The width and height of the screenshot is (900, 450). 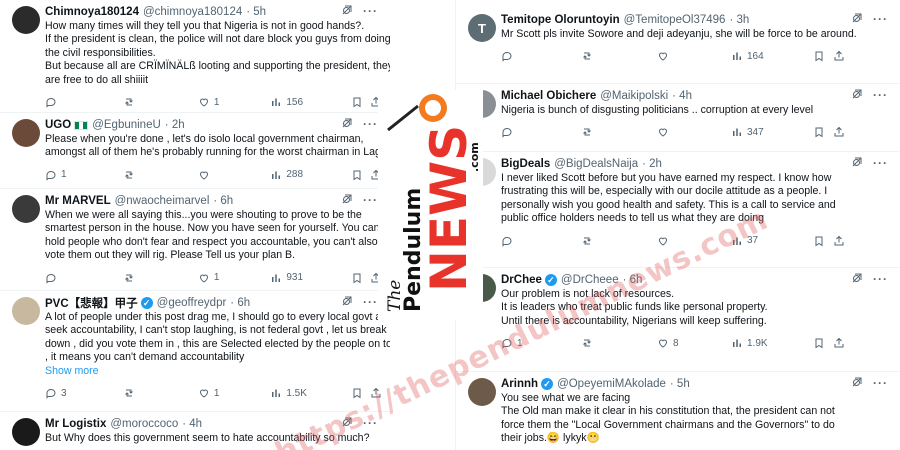 I want to click on author-name: Temitope Oloruntoyin, so click(x=560, y=20).